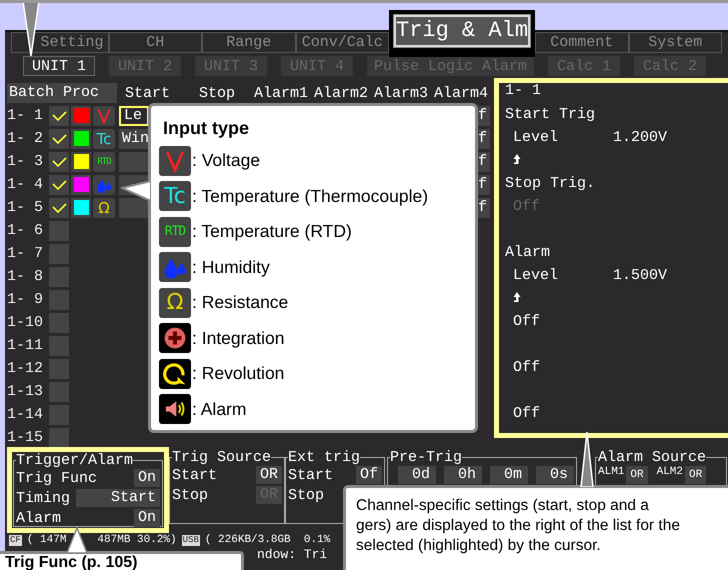 The width and height of the screenshot is (728, 570). I want to click on column-header: Stop, so click(217, 93).